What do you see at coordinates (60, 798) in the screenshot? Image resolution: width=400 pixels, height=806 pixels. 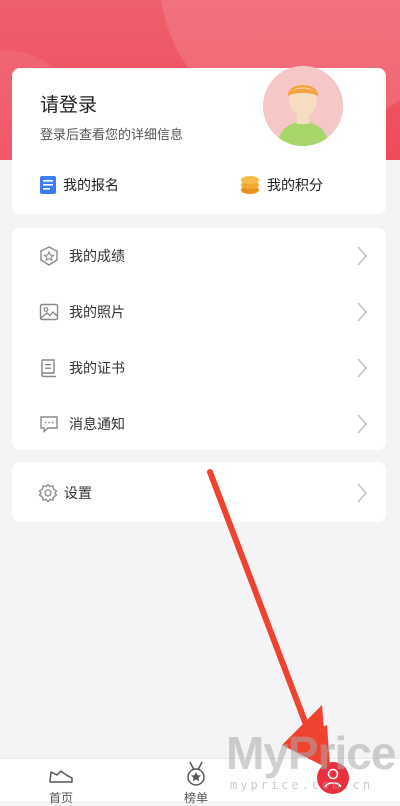 I see `tab-home-label: 首页` at bounding box center [60, 798].